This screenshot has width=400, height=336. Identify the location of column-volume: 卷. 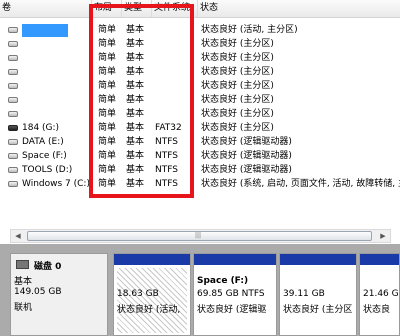
(46, 8).